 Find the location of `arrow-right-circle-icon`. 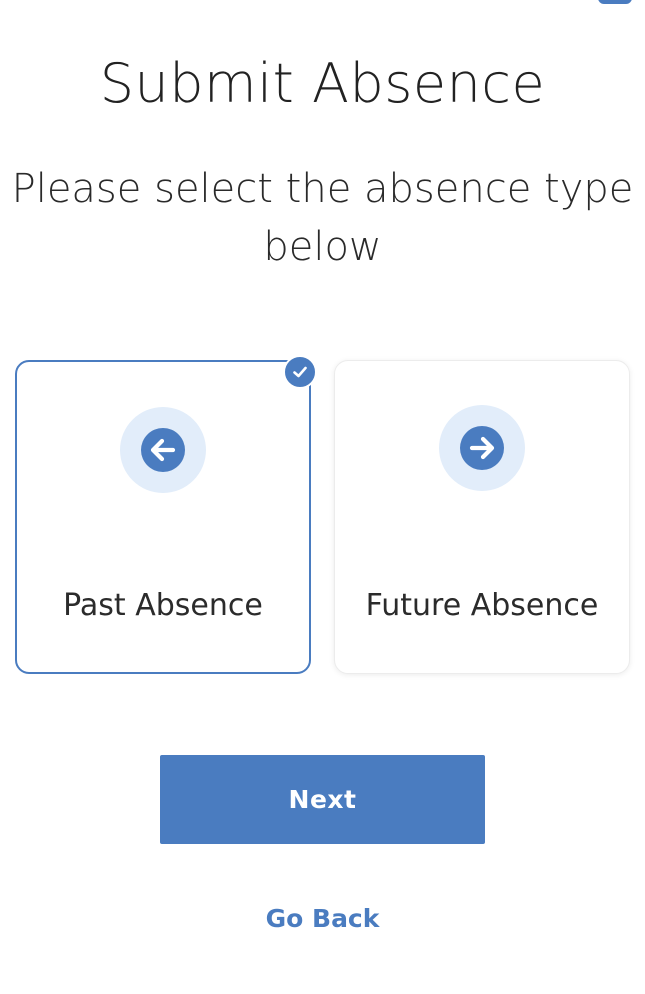

arrow-right-circle-icon is located at coordinates (482, 448).